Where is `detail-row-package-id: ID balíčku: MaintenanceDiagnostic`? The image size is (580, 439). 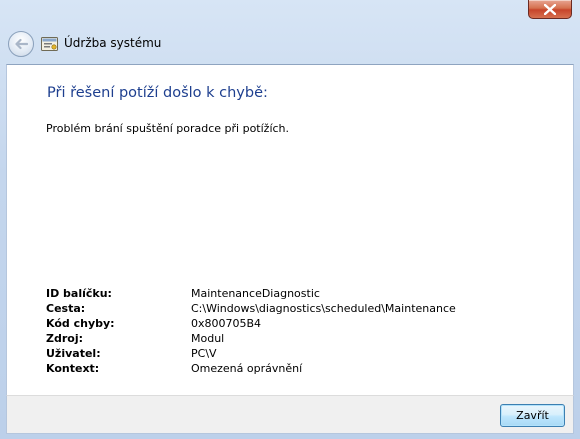
detail-row-package-id: ID balíčku: MaintenanceDiagnostic is located at coordinates (296, 294).